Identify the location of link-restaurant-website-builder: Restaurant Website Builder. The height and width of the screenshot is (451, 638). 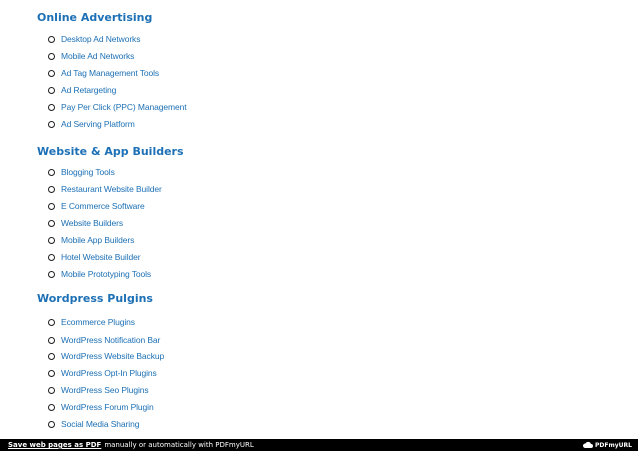
(111, 189).